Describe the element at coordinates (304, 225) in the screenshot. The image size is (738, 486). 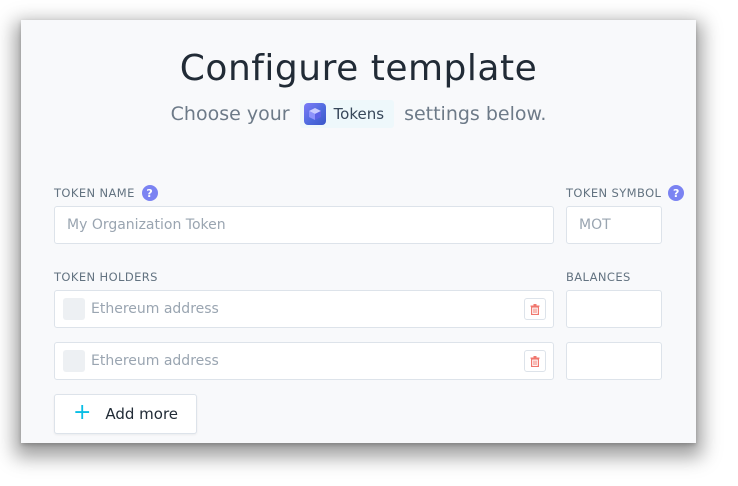
I see `token-name-input: My Organization Token` at that location.